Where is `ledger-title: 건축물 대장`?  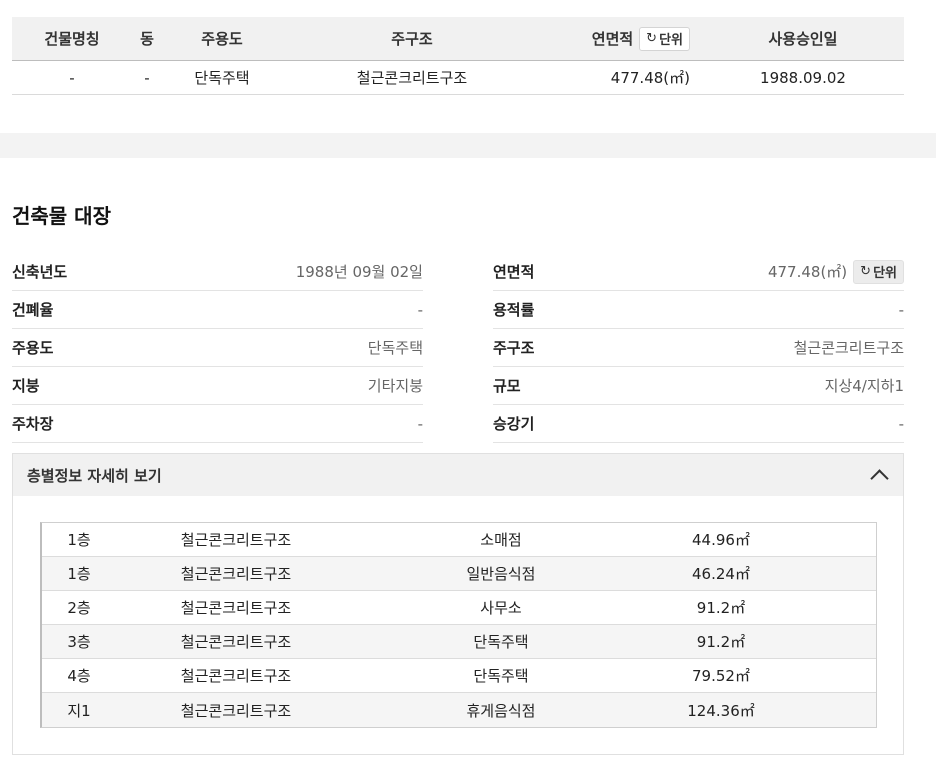 ledger-title: 건축물 대장 is located at coordinates (61, 216).